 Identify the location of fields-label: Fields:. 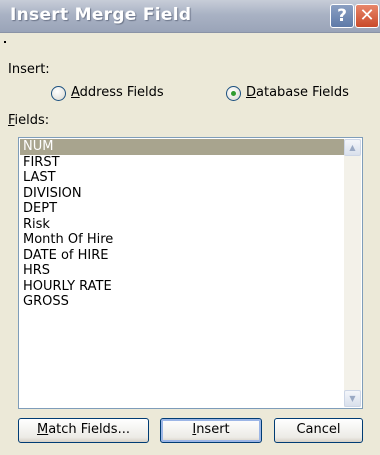
(29, 120).